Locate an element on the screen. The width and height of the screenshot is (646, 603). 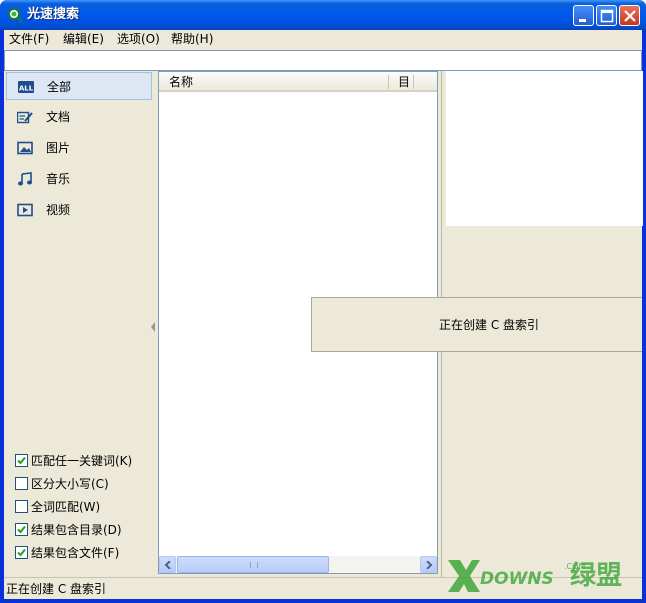
column-header-name: 名称 is located at coordinates (181, 82).